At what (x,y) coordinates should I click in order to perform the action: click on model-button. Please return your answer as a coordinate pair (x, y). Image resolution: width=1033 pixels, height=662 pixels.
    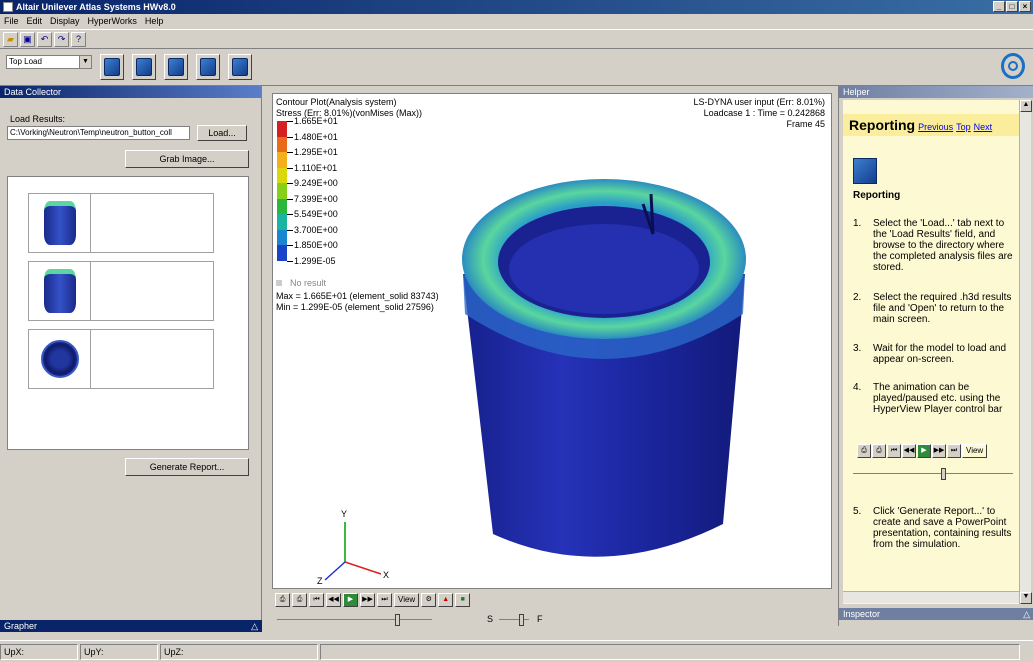
    Looking at the image, I should click on (112, 67).